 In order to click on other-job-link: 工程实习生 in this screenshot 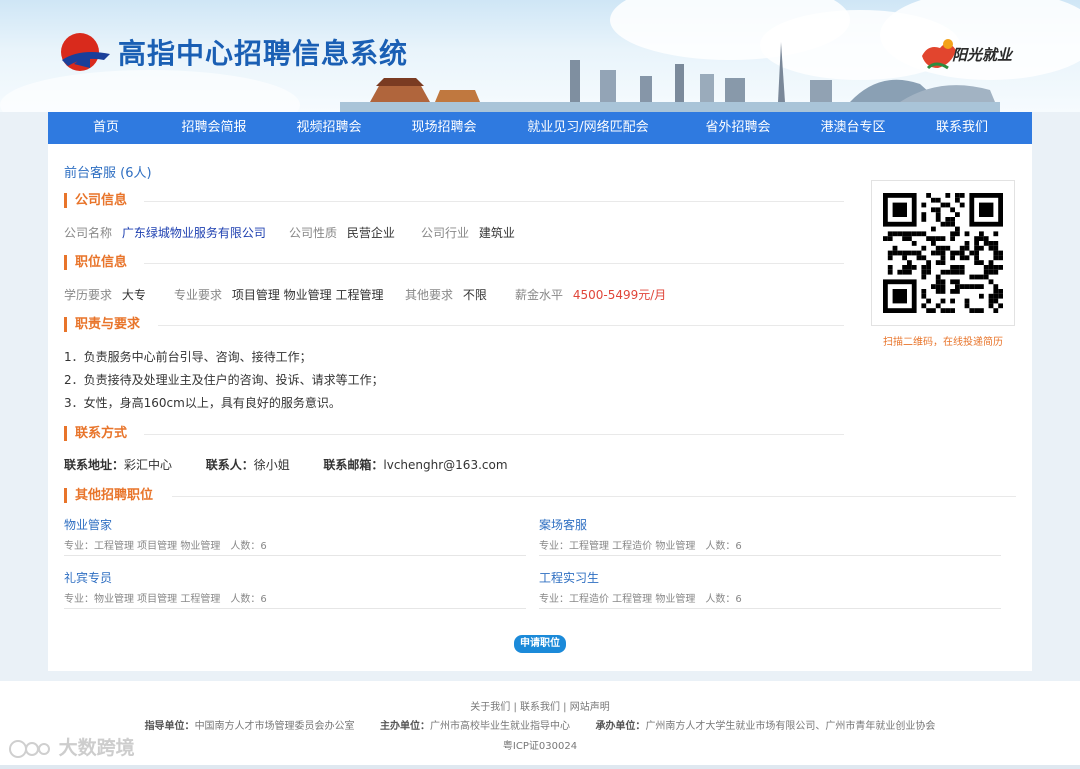, I will do `click(770, 577)`.